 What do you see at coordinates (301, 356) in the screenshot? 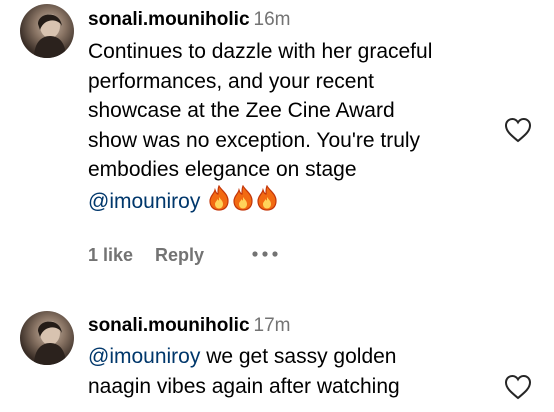
I see `comment-text-fragment: we get sassy golden` at bounding box center [301, 356].